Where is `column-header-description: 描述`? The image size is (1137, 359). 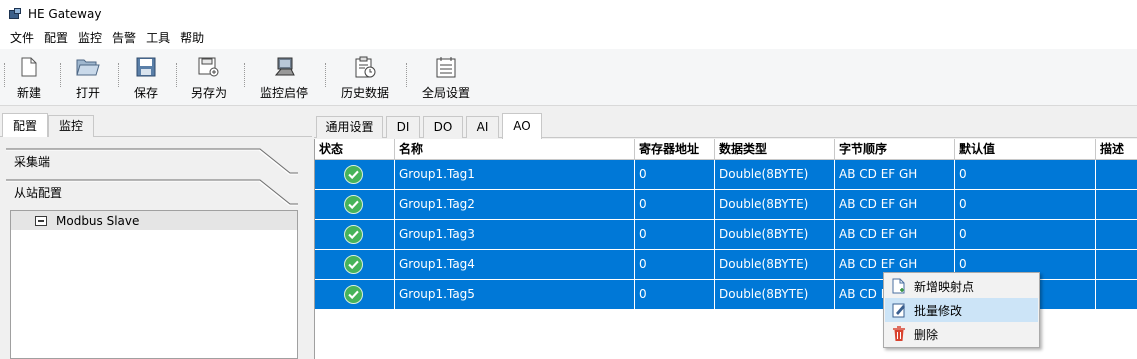
column-header-description: 描述 is located at coordinates (1116, 149).